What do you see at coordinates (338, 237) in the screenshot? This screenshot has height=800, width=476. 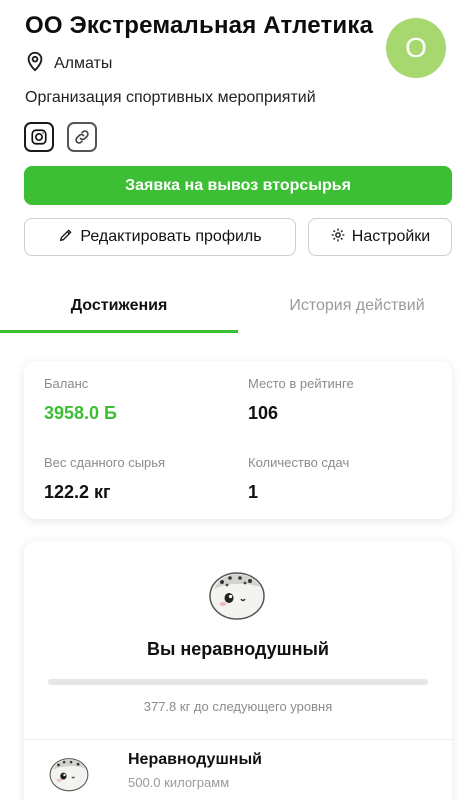 I see `gear-icon` at bounding box center [338, 237].